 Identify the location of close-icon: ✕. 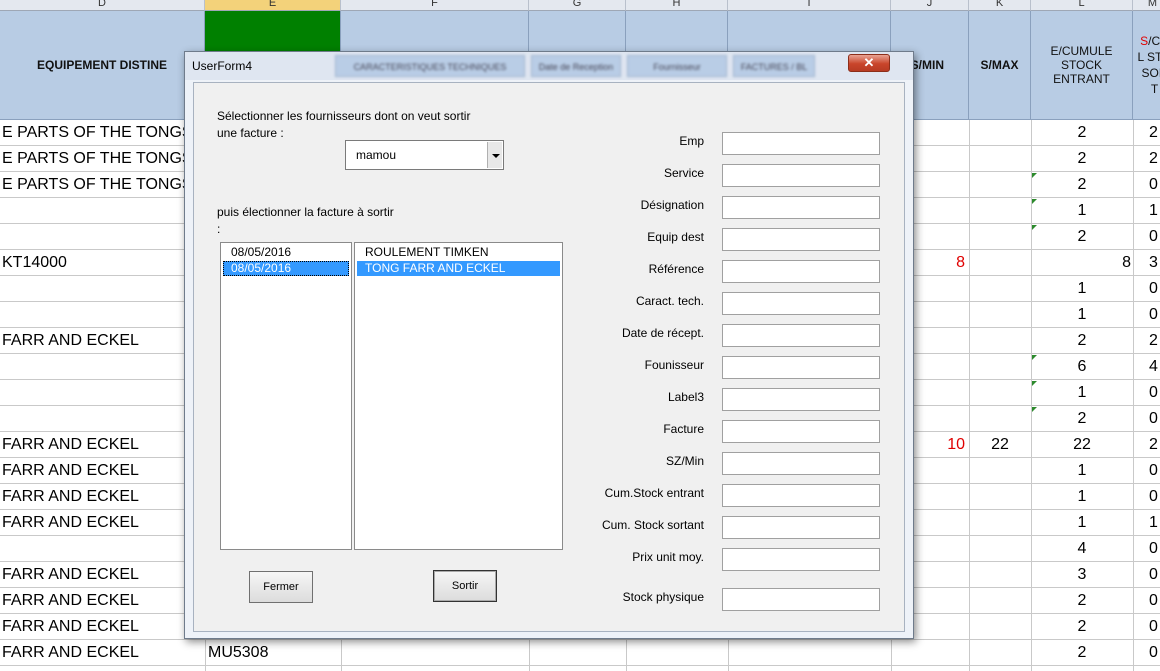
(869, 63).